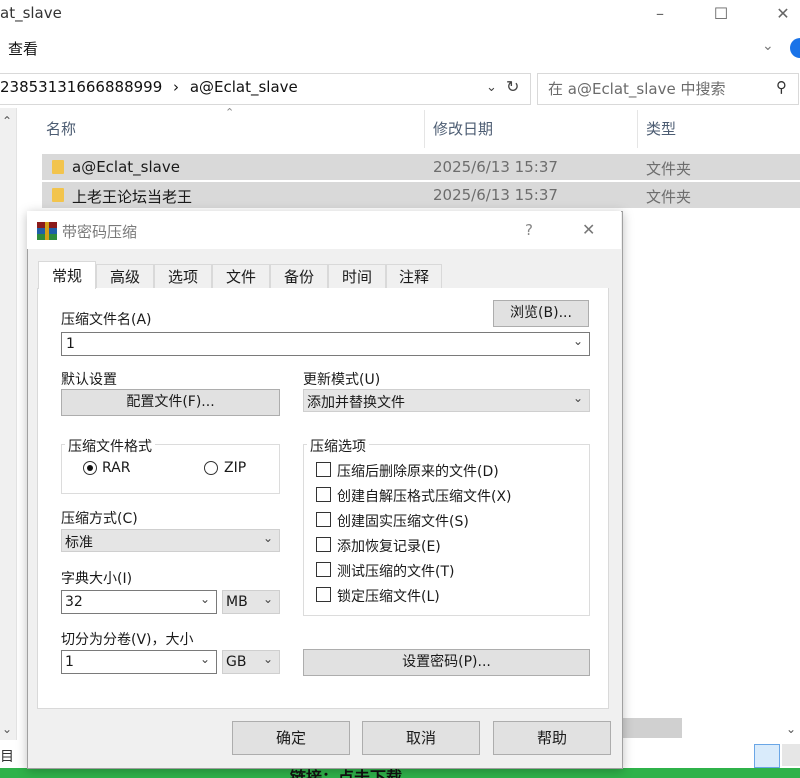  I want to click on default-settings-label: 默认设置, so click(89, 380).